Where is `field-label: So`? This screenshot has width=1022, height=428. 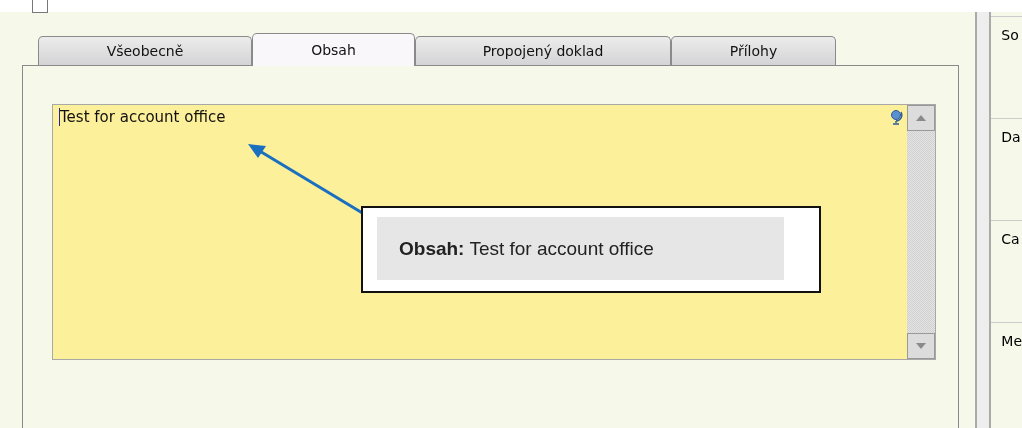
field-label: So is located at coordinates (1010, 35).